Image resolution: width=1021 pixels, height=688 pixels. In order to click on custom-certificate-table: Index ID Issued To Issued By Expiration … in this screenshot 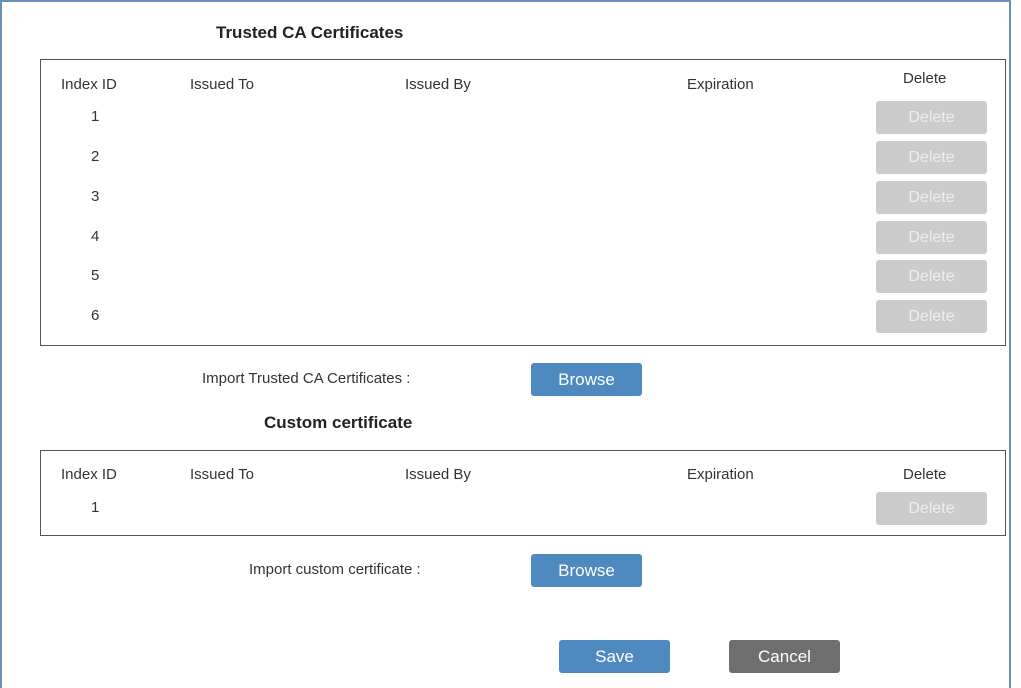, I will do `click(523, 493)`.